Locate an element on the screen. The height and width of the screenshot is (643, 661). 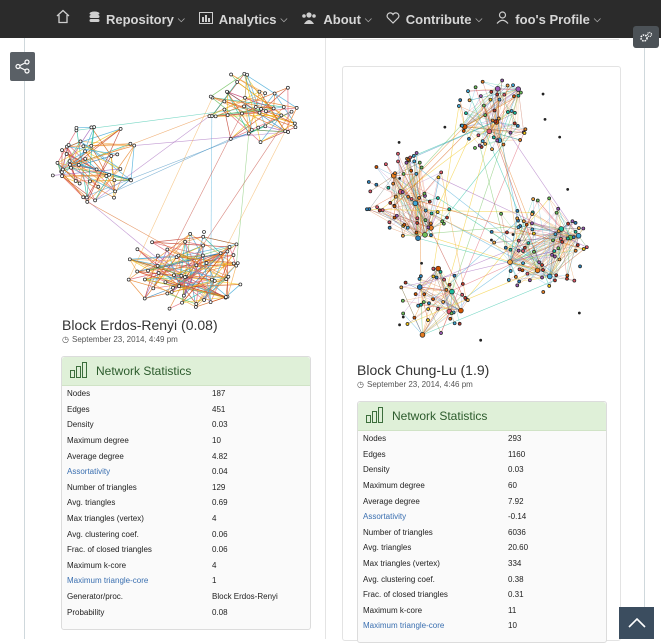
nav-contribute-label: Contribute is located at coordinates (439, 19).